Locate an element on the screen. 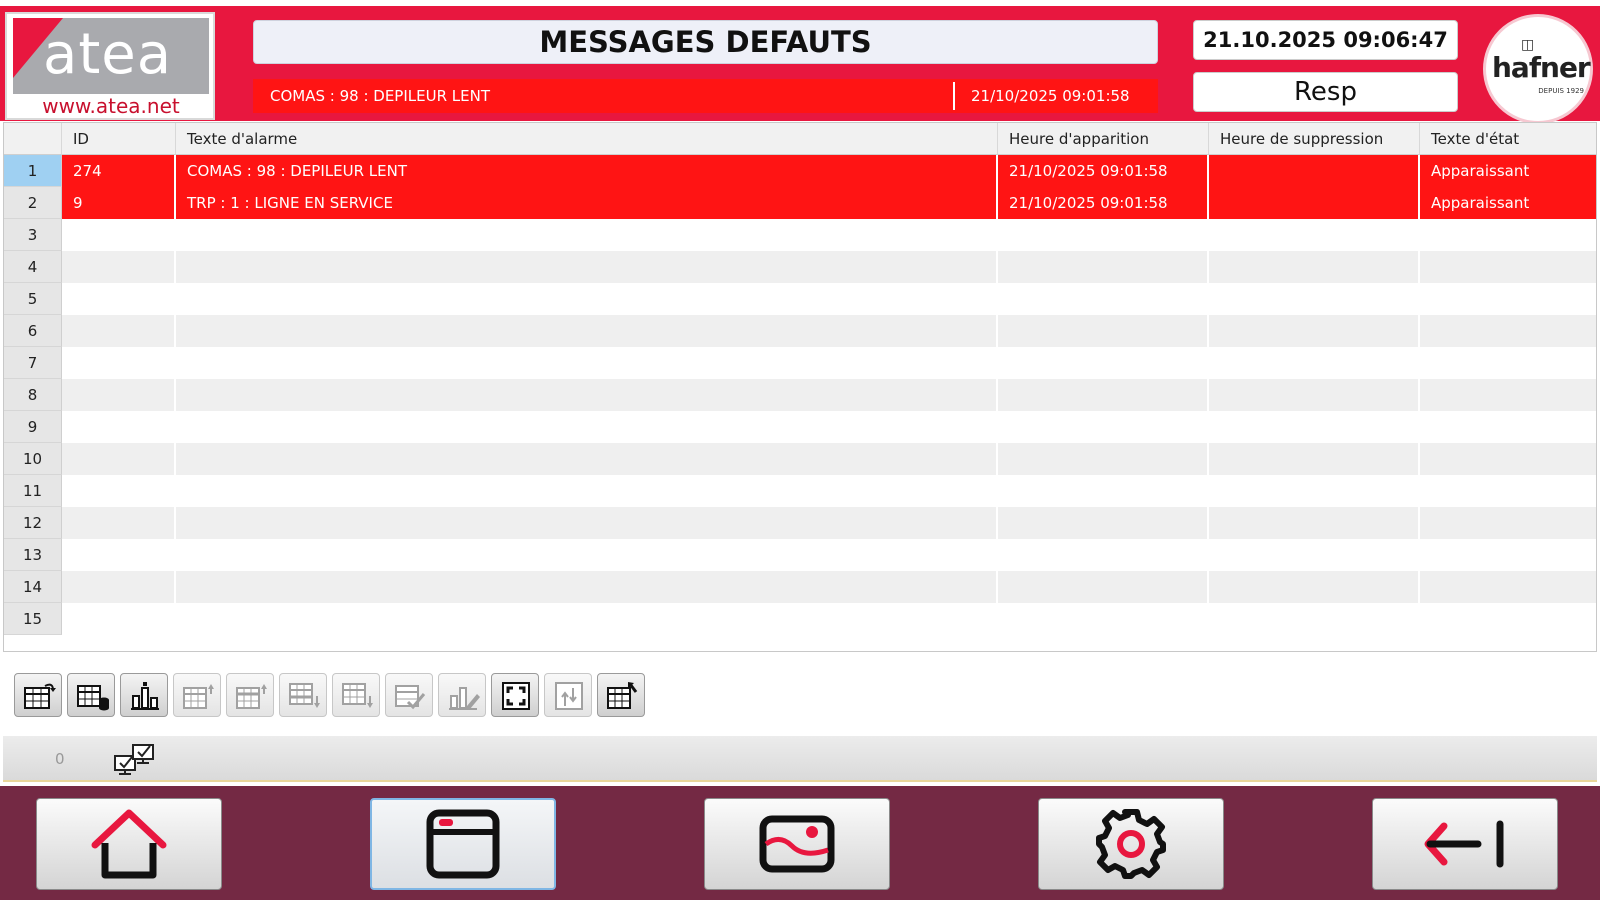 This screenshot has width=1600, height=900. table-database-icon is located at coordinates (93, 698).